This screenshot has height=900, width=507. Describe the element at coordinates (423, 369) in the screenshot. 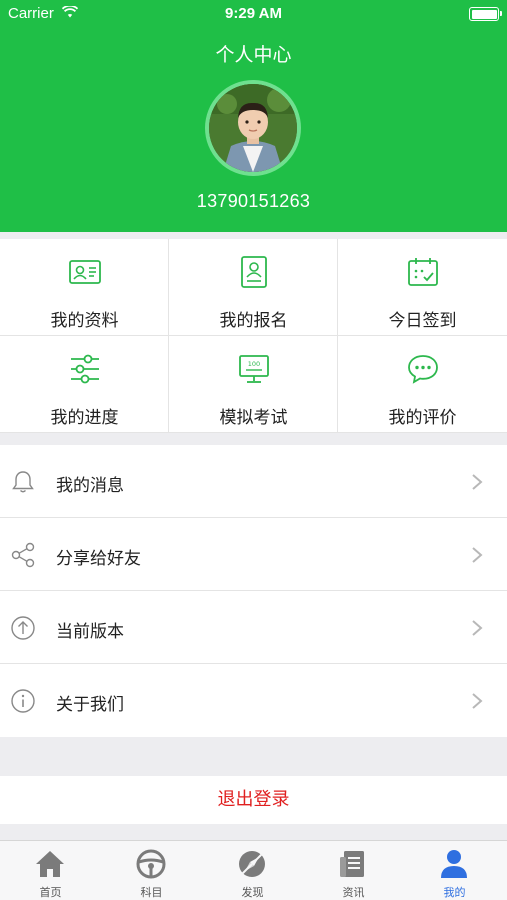

I see `comment-icon` at that location.